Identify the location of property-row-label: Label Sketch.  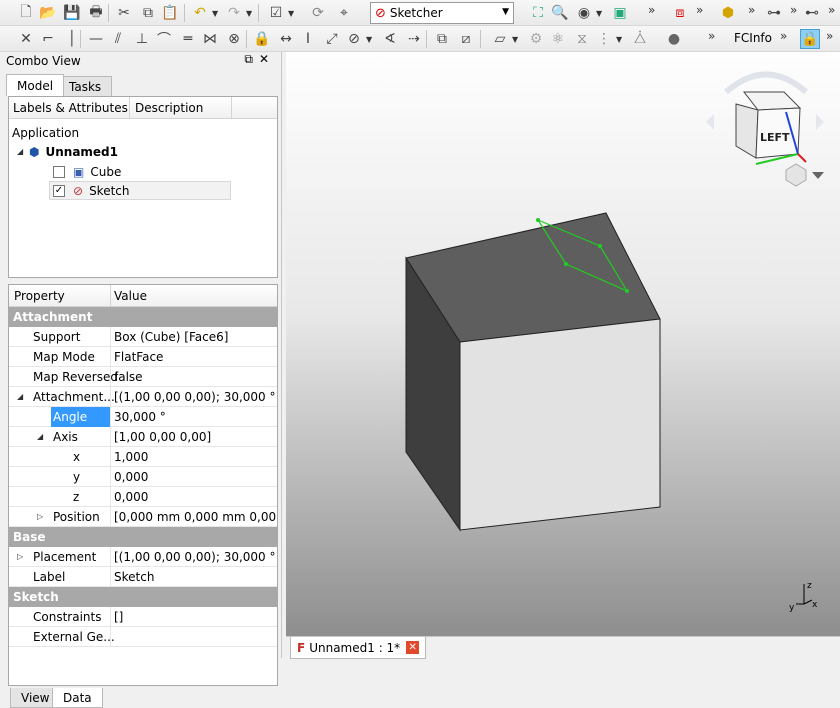
(143, 577).